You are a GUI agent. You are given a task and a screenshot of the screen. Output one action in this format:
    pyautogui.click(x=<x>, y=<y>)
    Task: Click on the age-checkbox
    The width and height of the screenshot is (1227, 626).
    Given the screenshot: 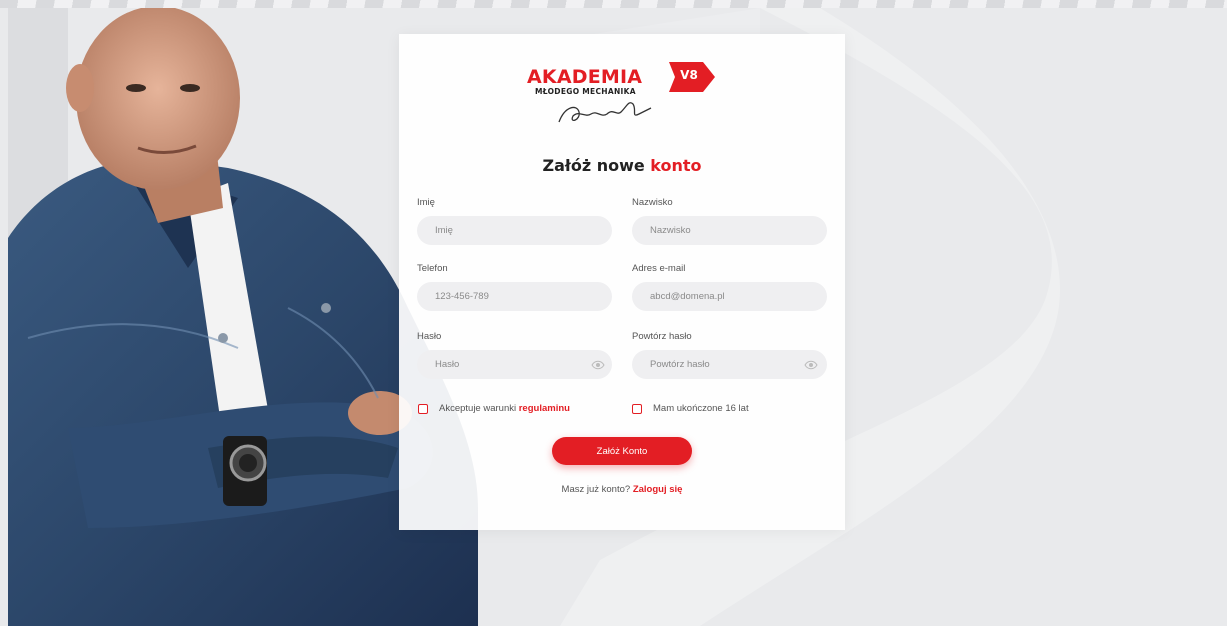 What is the action you would take?
    pyautogui.click(x=637, y=409)
    